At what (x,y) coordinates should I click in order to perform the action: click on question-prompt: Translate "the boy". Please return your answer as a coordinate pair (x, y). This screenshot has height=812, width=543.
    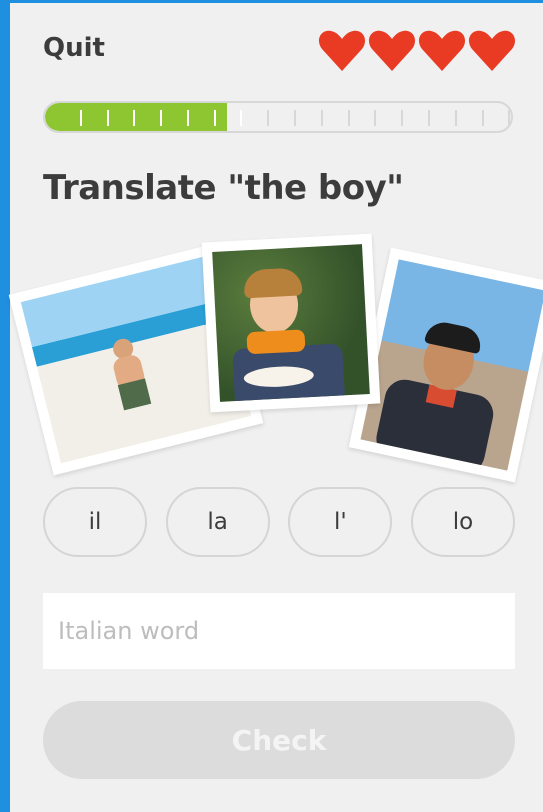
    Looking at the image, I should click on (223, 188).